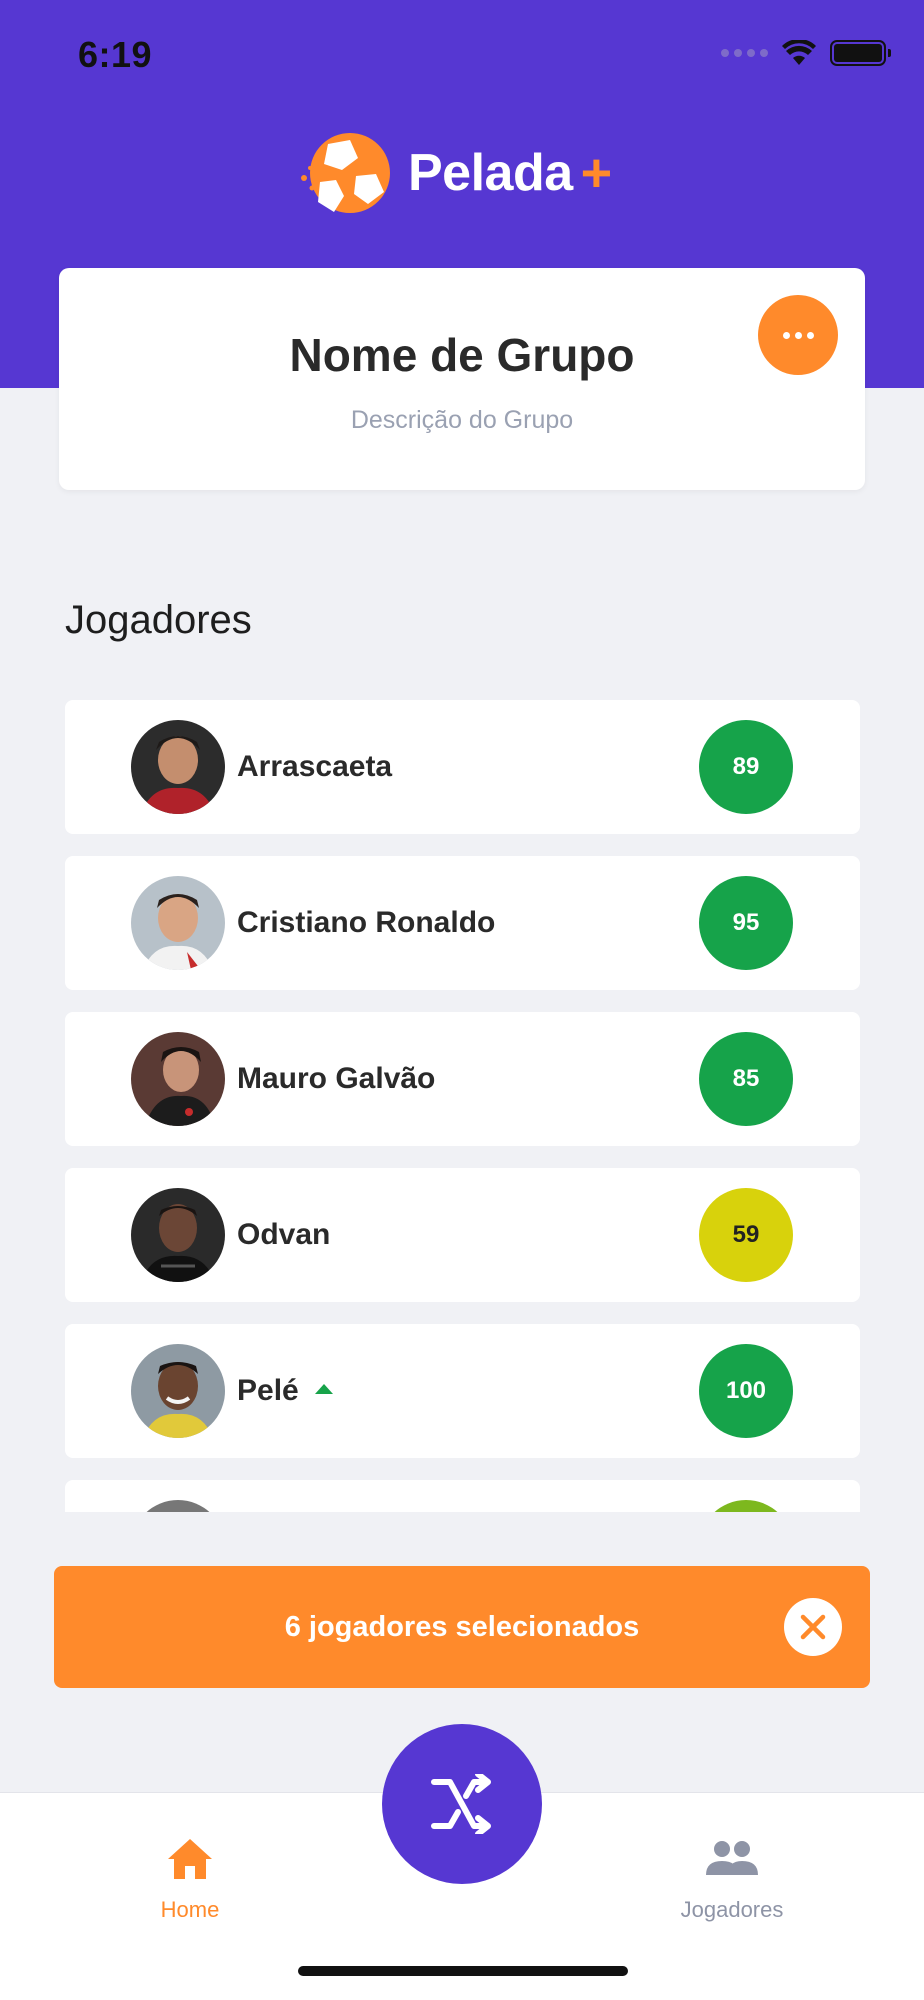 The height and width of the screenshot is (2000, 924). Describe the element at coordinates (462, 1079) in the screenshot. I see `player-row: Mauro Galvão 85` at that location.